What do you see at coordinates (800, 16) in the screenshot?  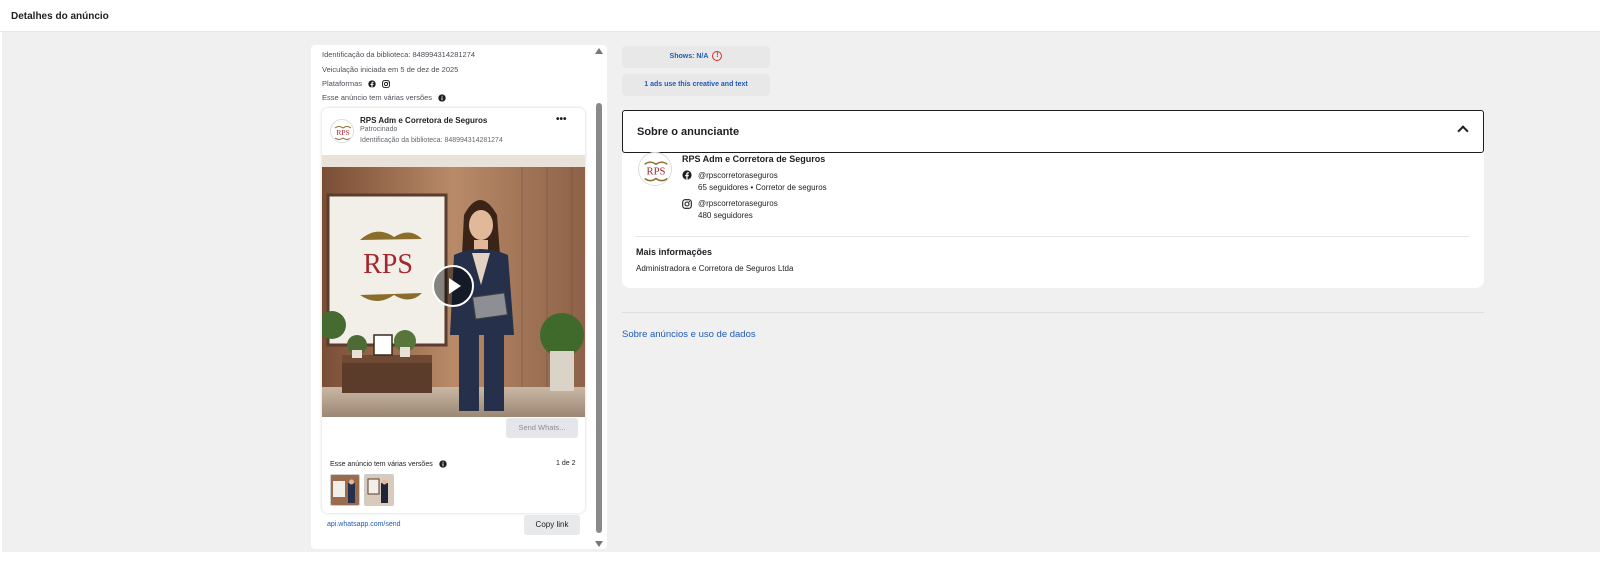 I see `top-bar: Detalhes do anúncio` at bounding box center [800, 16].